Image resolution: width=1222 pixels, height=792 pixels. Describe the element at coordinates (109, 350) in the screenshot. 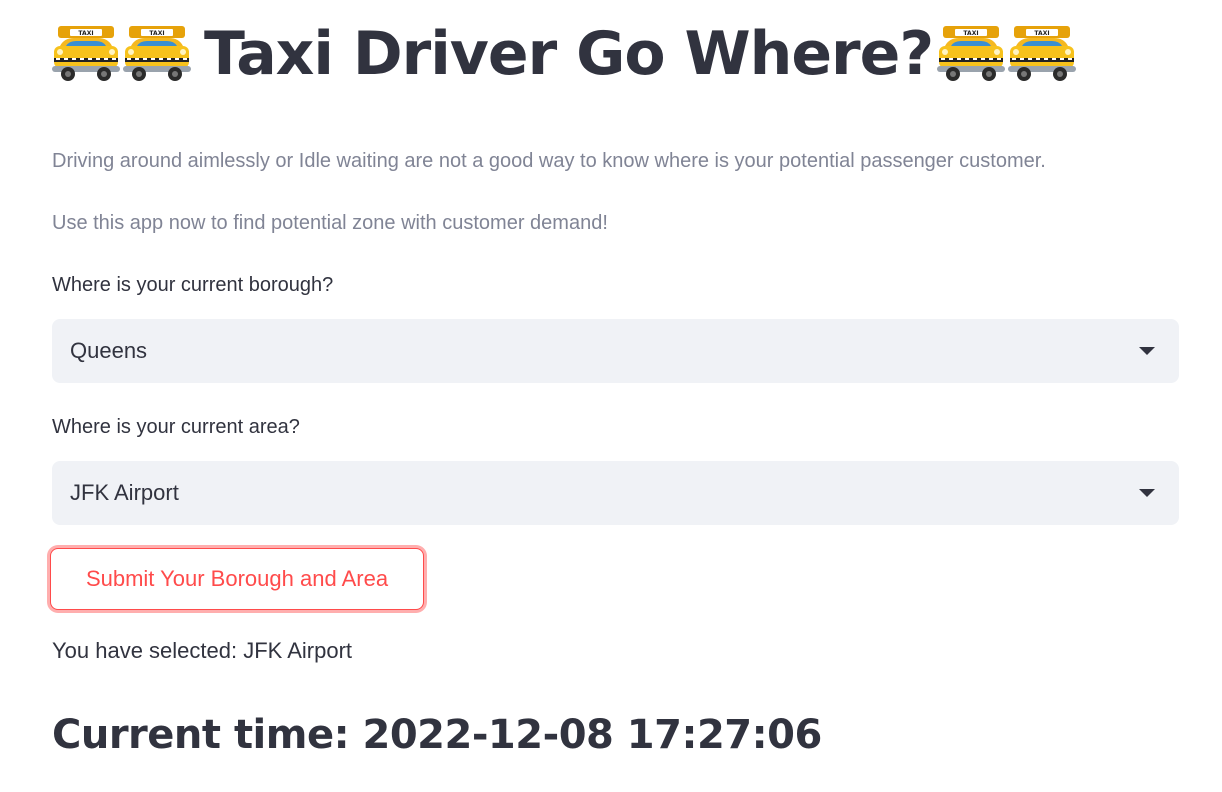

I see `borough-selected-value: Queens` at that location.